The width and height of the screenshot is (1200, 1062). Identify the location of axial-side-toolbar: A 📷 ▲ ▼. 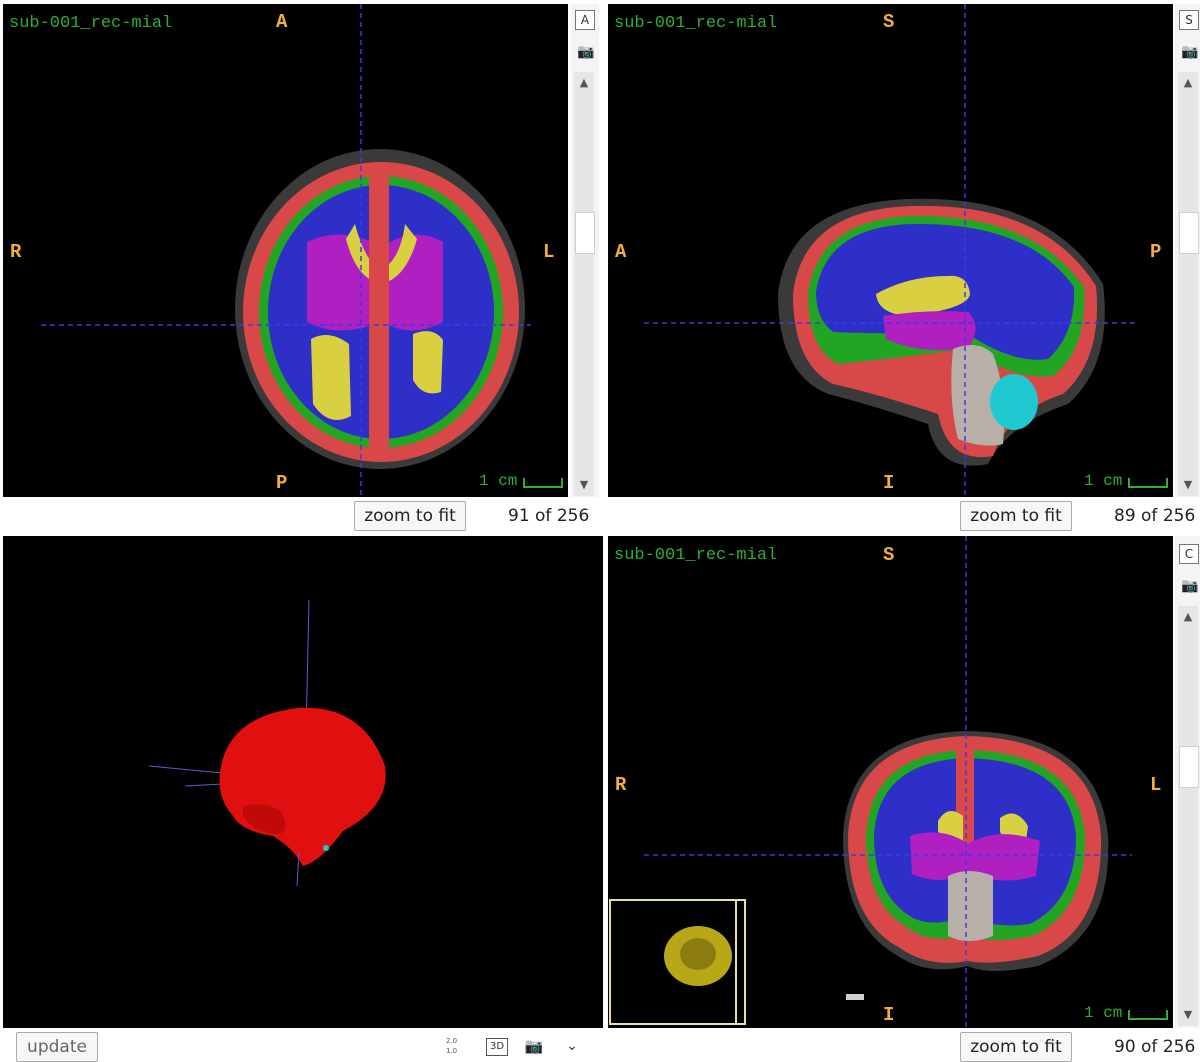
(585, 250).